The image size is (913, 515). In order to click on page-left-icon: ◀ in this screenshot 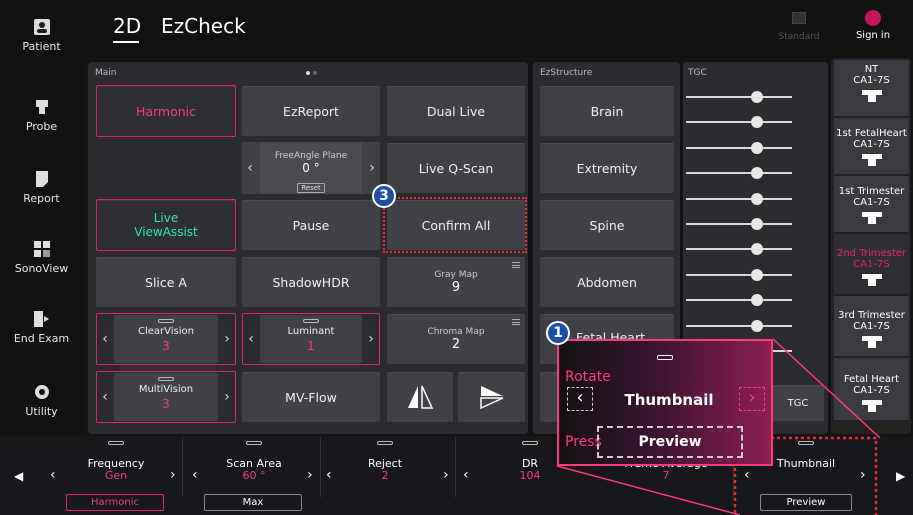, I will do `click(18, 476)`.